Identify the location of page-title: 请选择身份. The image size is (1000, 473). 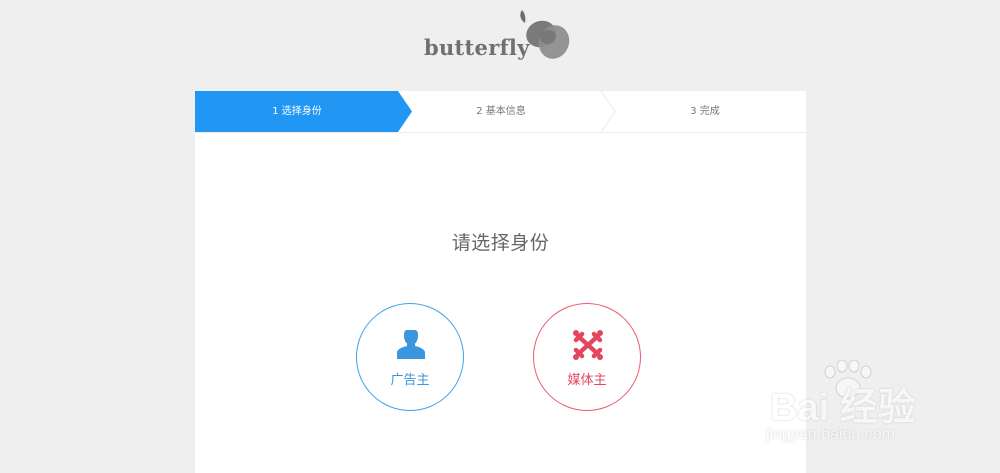
(500, 243).